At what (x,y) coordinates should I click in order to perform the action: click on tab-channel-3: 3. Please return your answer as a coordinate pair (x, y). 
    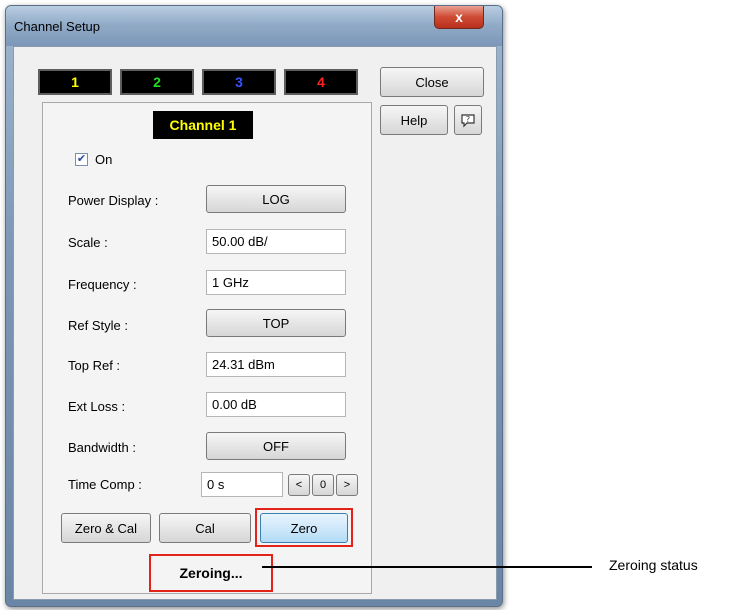
    Looking at the image, I should click on (239, 82).